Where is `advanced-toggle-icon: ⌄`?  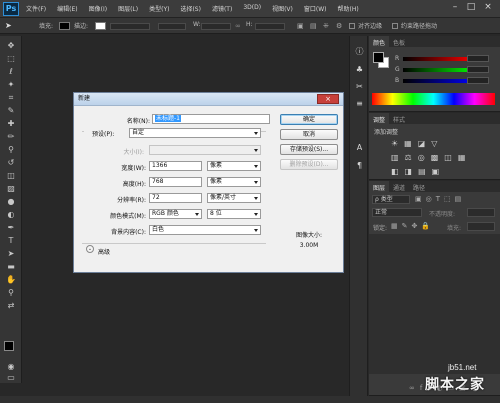
advanced-toggle-icon: ⌄ is located at coordinates (90, 249).